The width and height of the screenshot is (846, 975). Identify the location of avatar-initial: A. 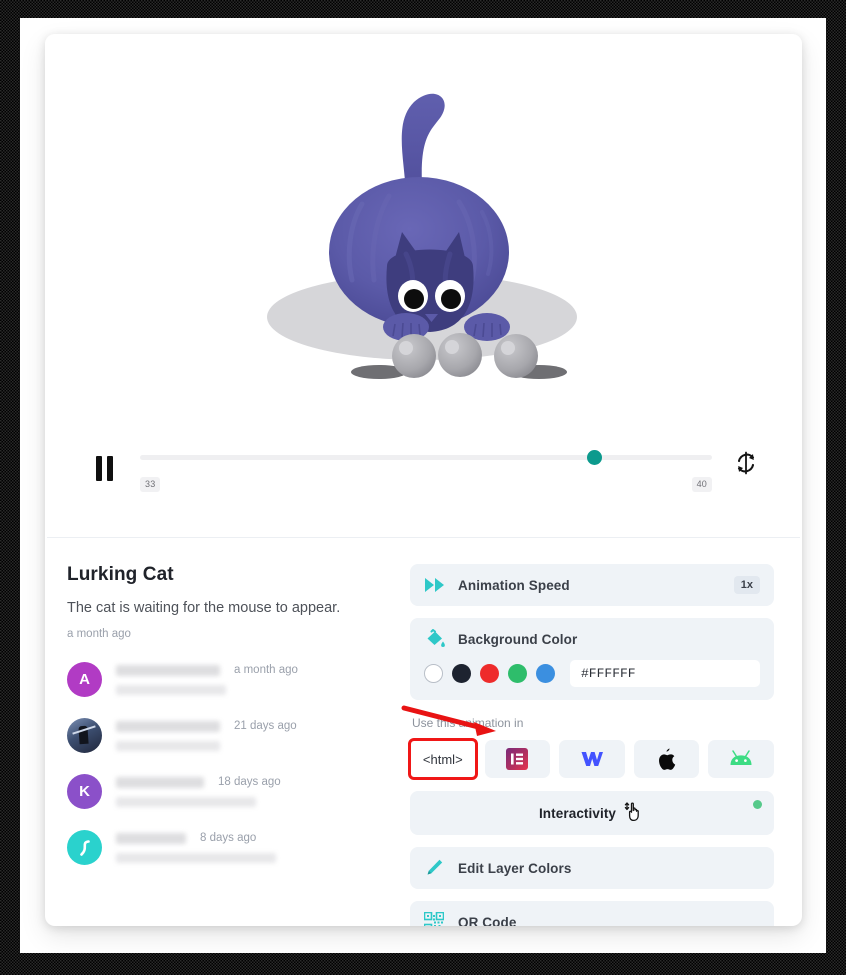
(84, 679).